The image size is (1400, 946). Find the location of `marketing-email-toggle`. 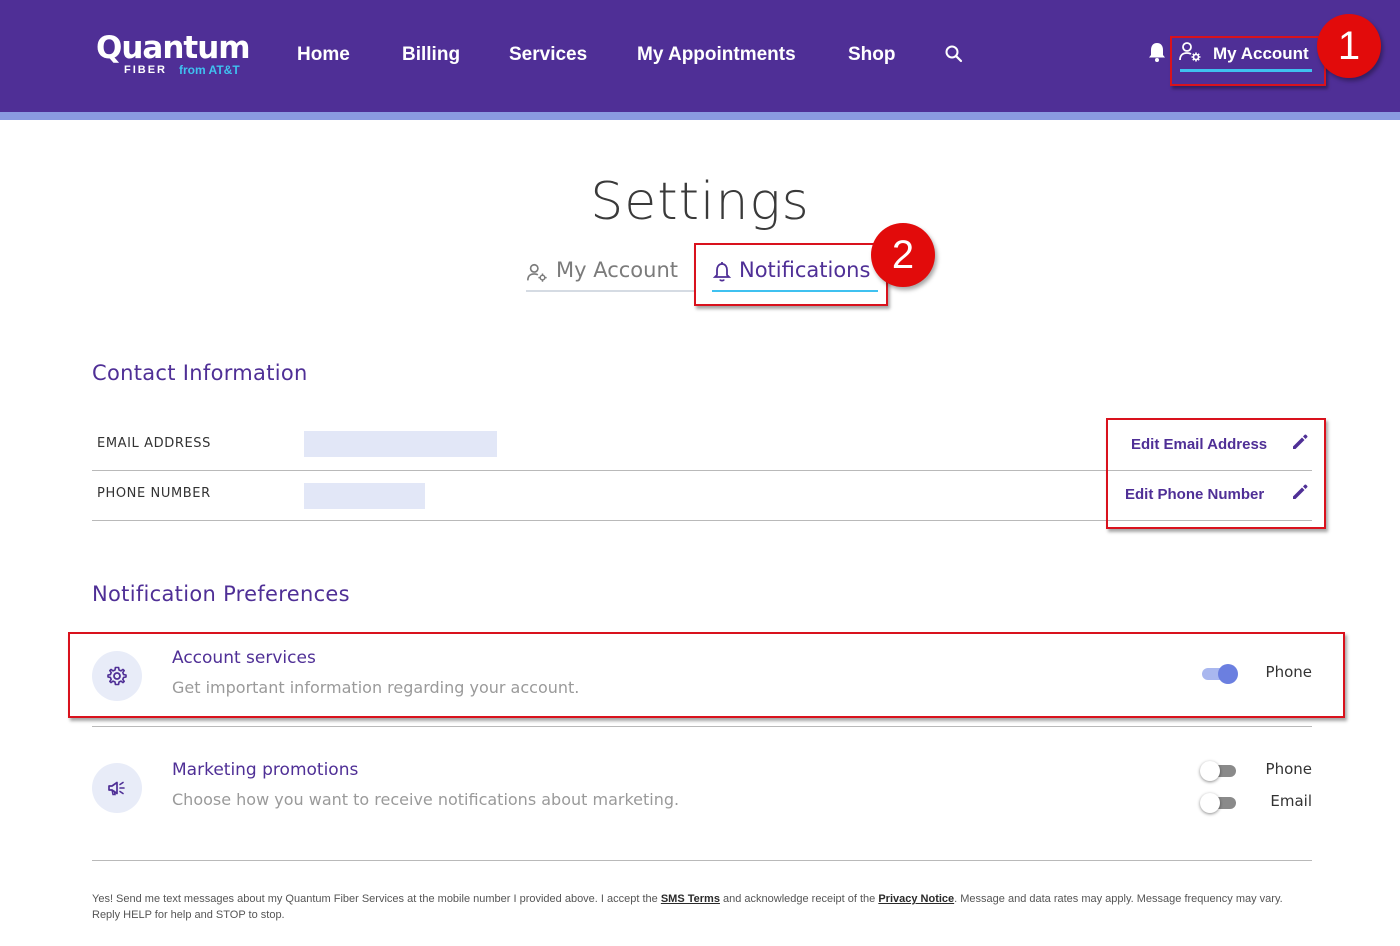

marketing-email-toggle is located at coordinates (1219, 803).